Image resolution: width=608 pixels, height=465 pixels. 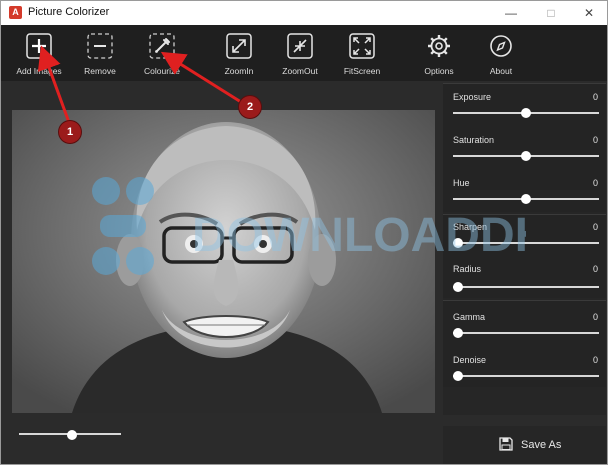 What do you see at coordinates (506, 444) in the screenshot?
I see `floppy-disk-icon` at bounding box center [506, 444].